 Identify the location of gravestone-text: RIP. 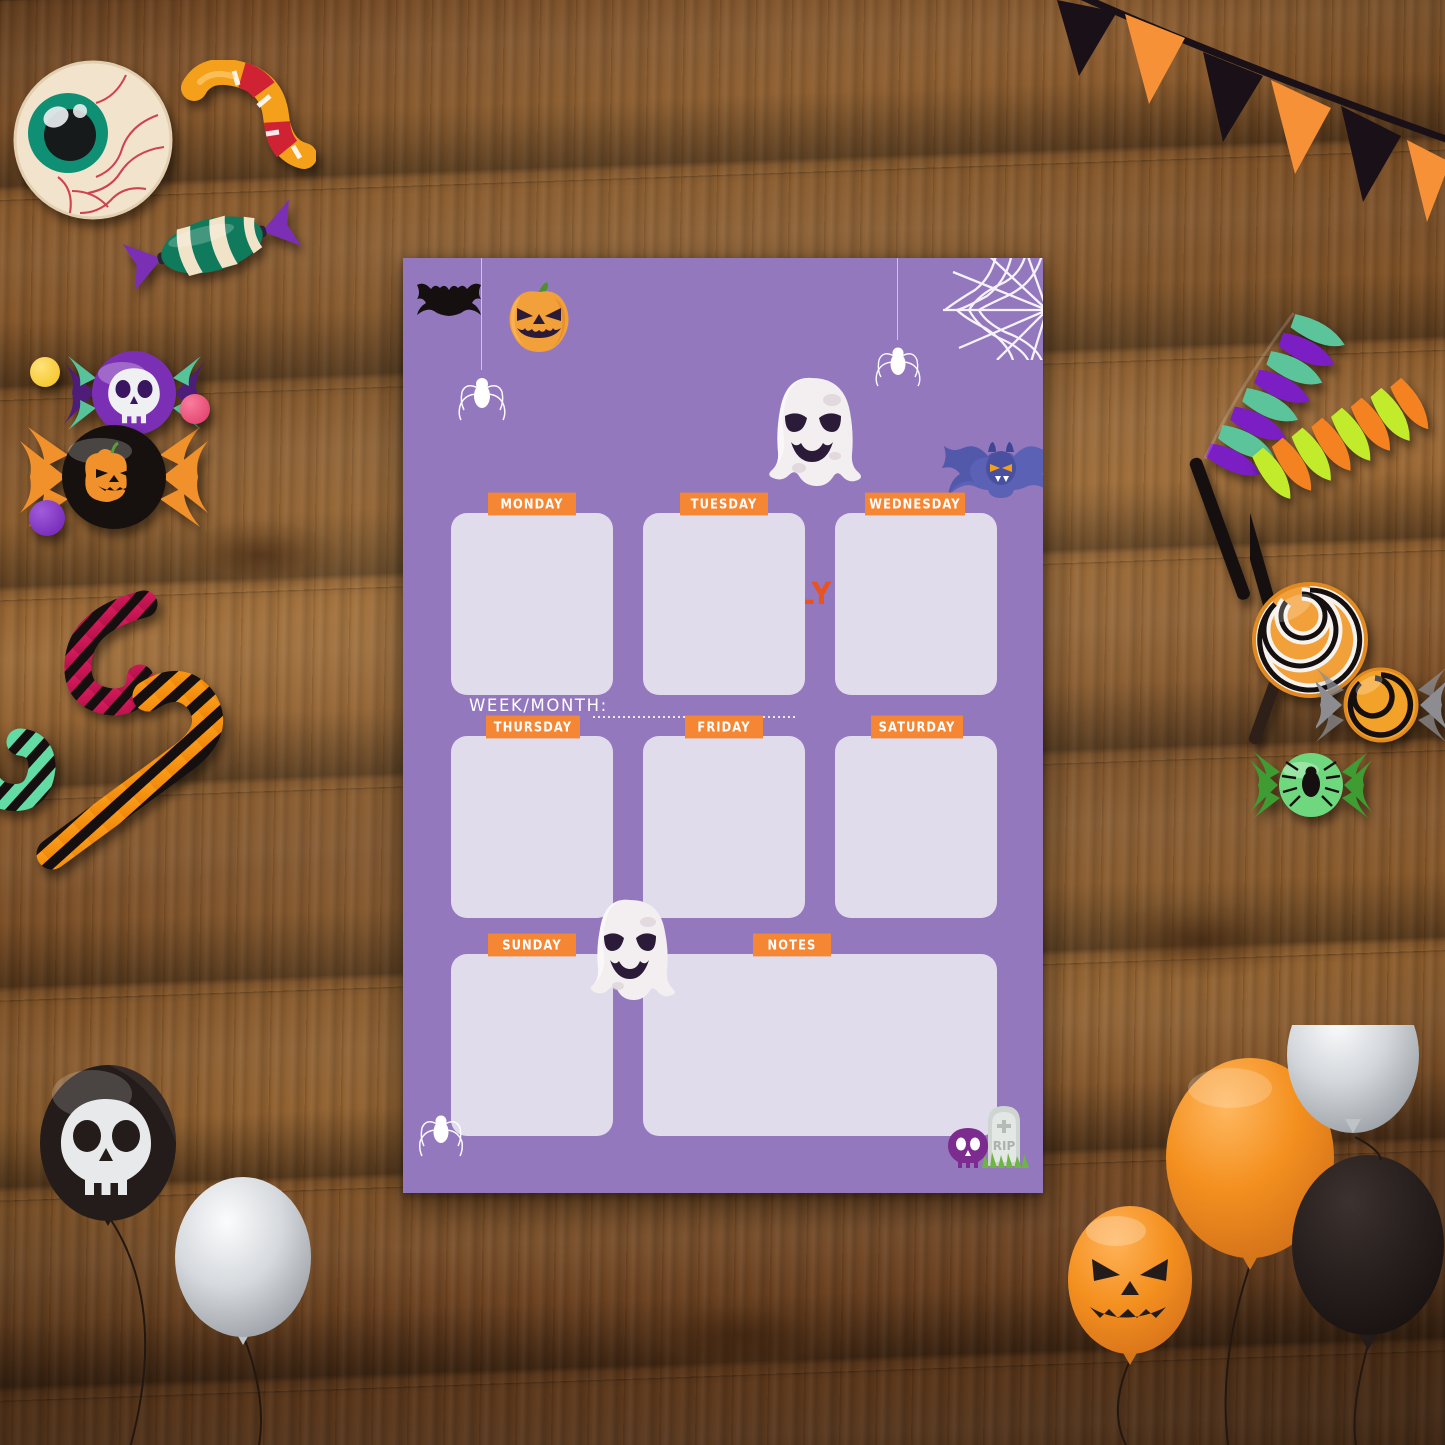
(1004, 1146).